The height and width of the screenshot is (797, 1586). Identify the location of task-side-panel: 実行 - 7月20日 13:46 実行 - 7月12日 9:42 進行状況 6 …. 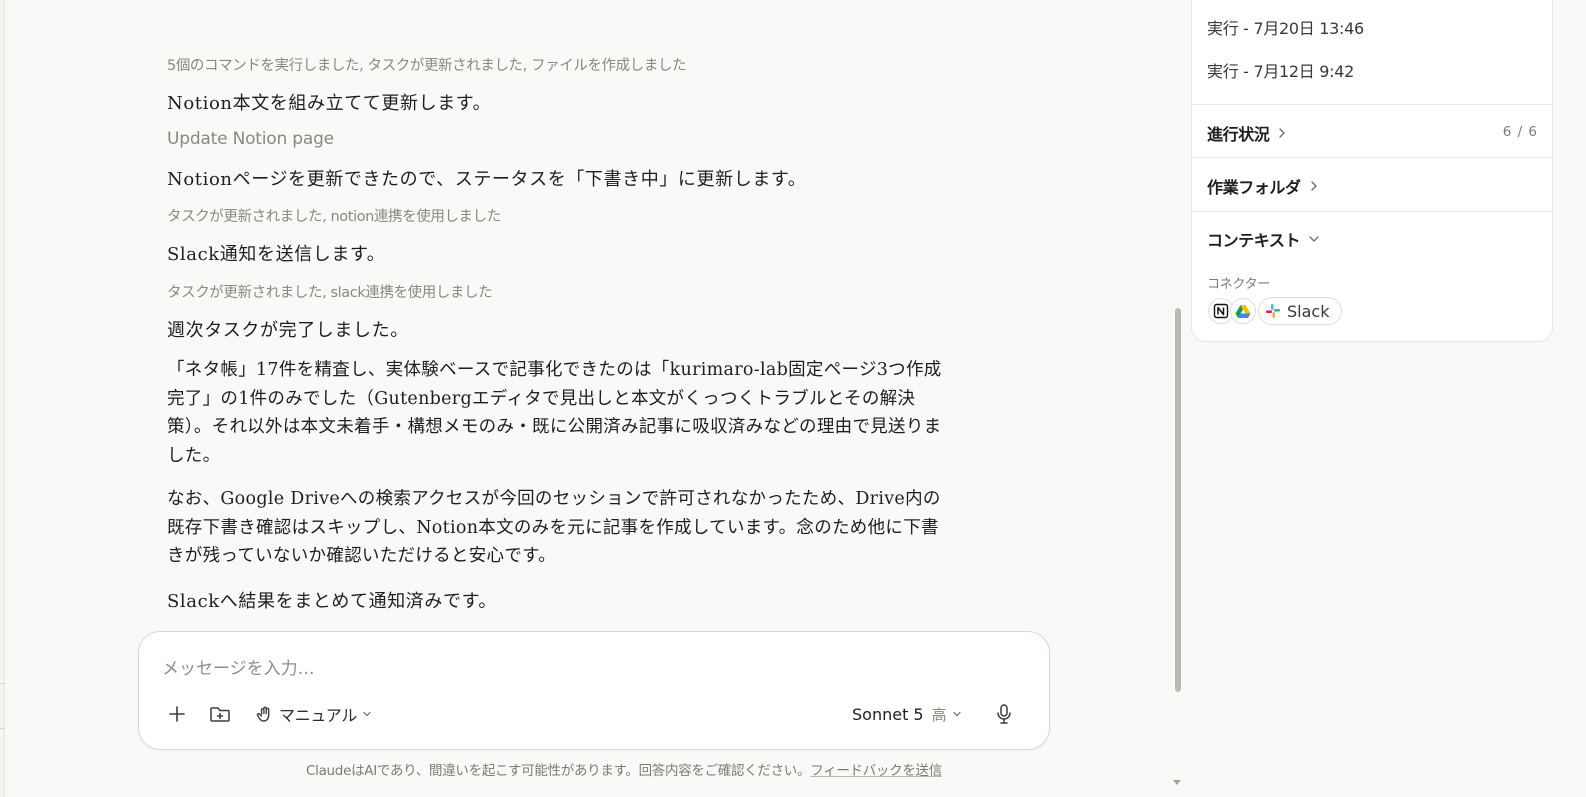
(1372, 171).